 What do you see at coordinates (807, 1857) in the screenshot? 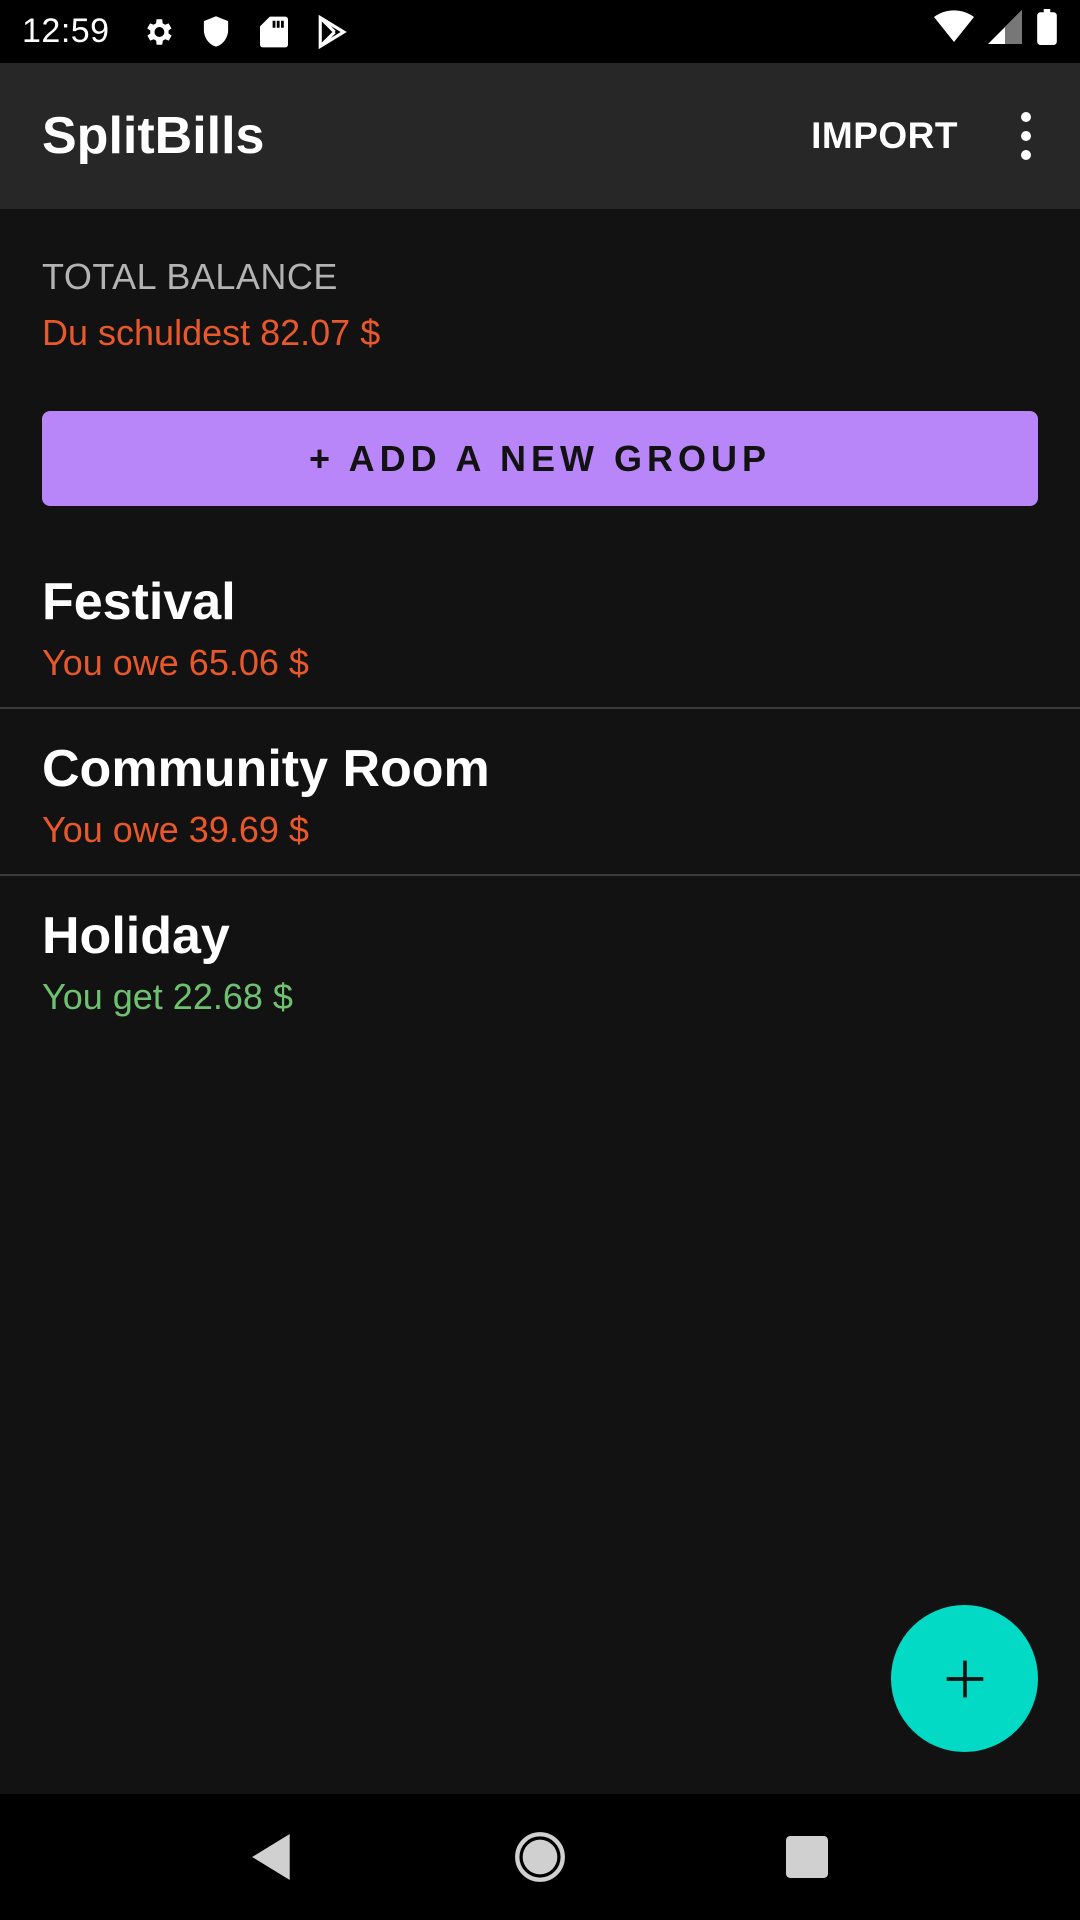
I see `recents-icon` at bounding box center [807, 1857].